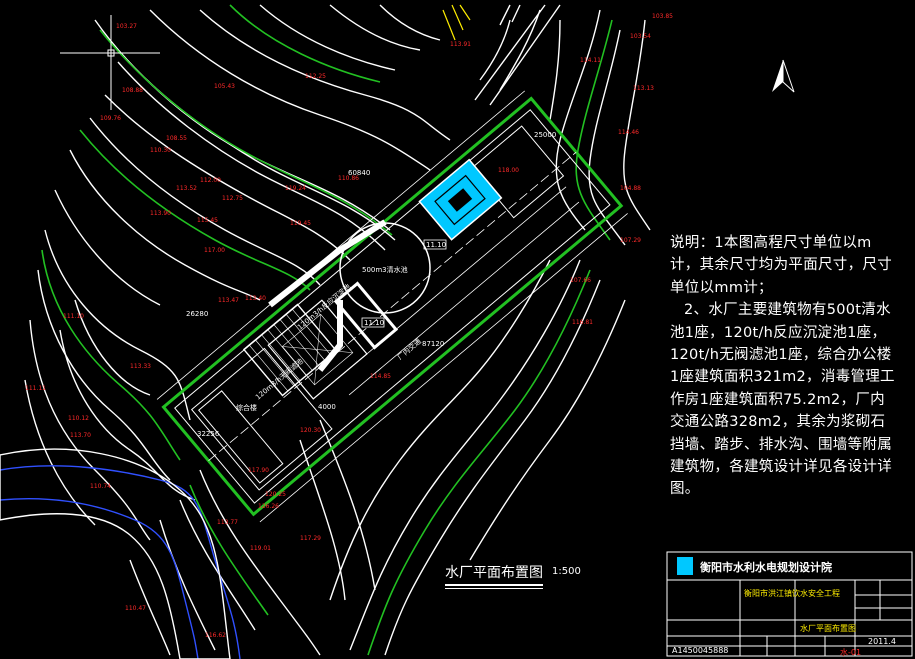  I want to click on filter-tank, so click(460, 199).